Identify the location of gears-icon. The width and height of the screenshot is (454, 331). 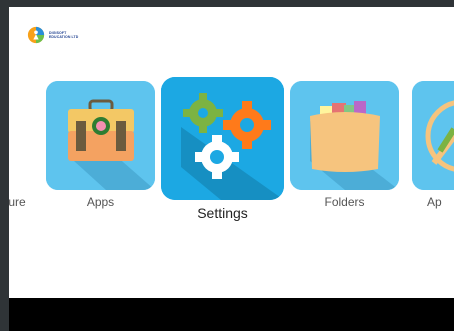
(222, 138).